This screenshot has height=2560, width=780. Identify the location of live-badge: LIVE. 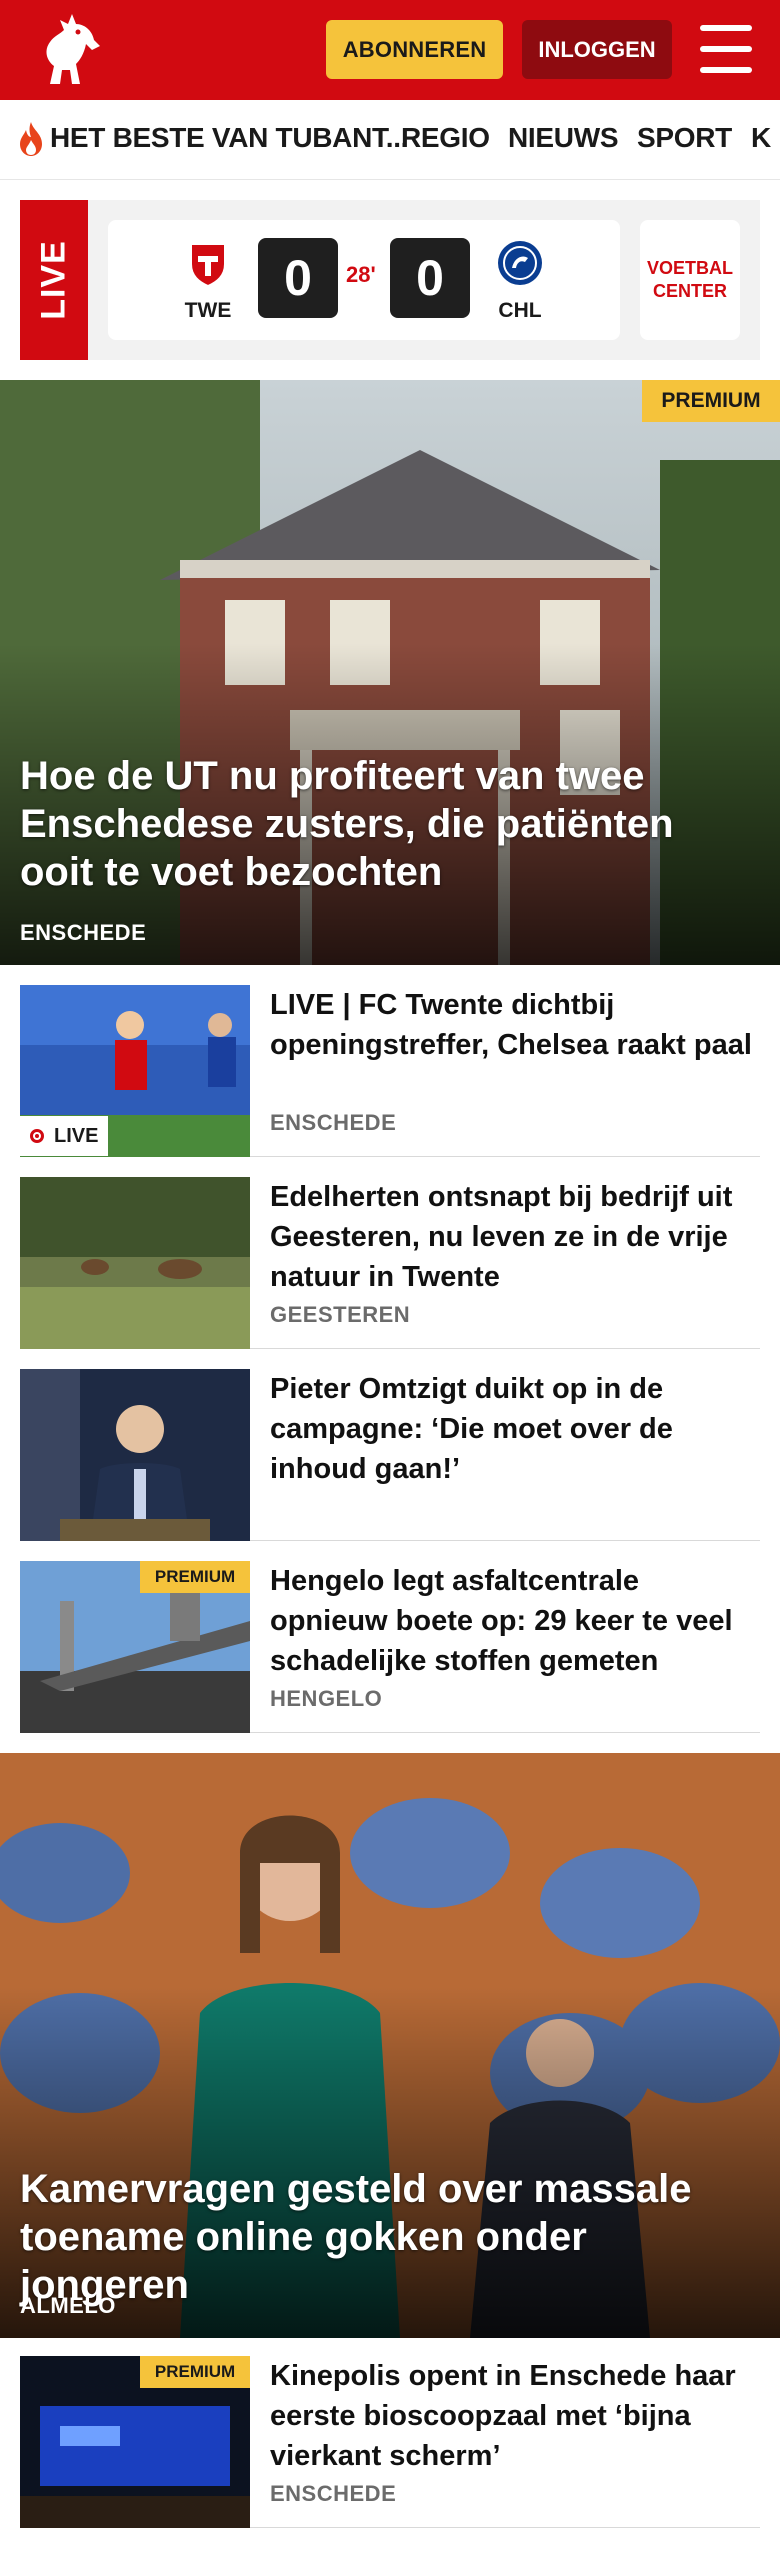
(64, 1136).